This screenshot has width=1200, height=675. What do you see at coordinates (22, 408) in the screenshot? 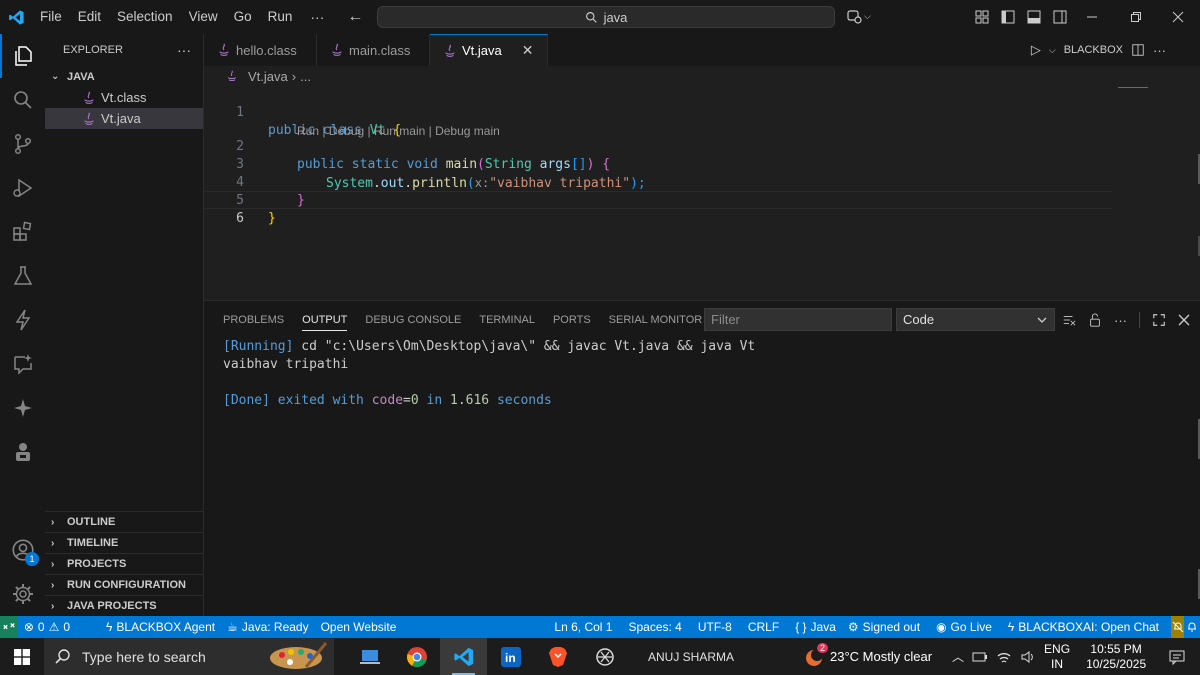
I see `sparkle-icon` at bounding box center [22, 408].